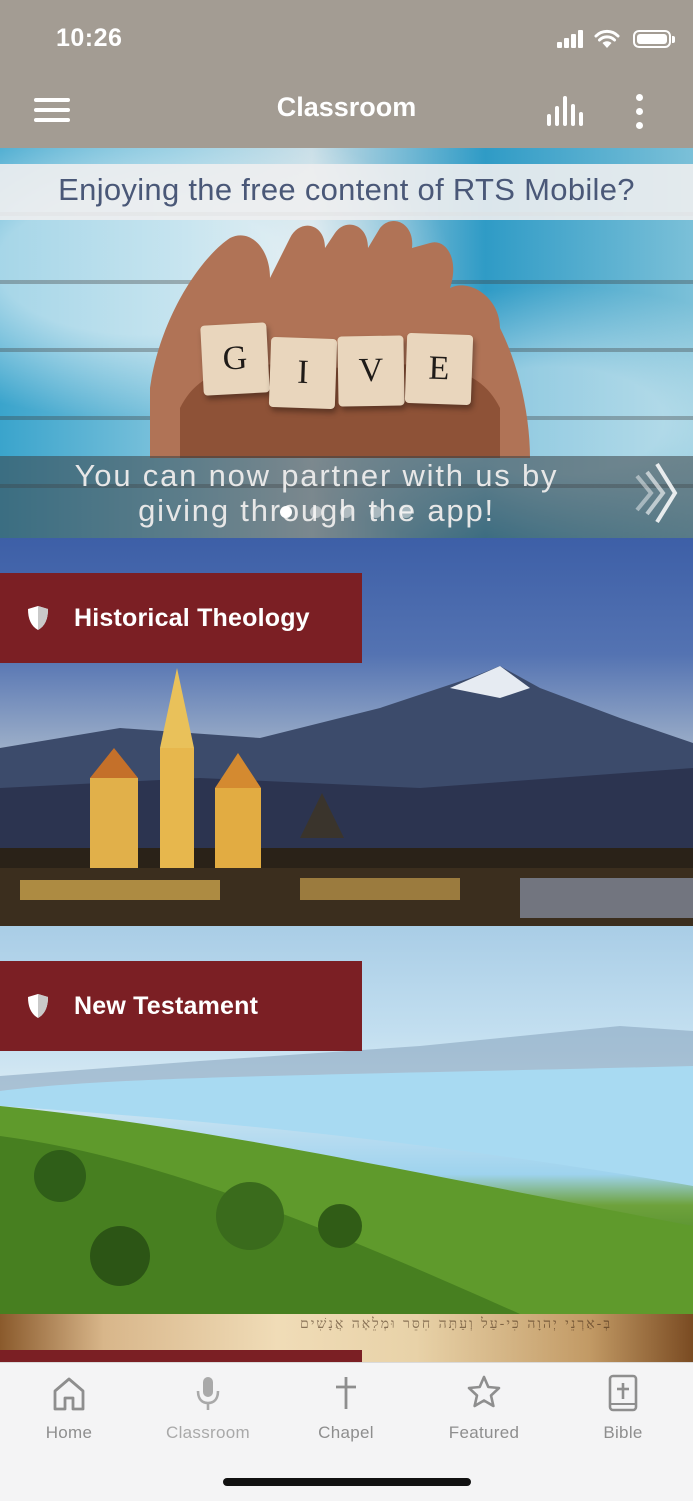 This screenshot has height=1501, width=693. I want to click on tab-featured: Featured, so click(484, 1411).